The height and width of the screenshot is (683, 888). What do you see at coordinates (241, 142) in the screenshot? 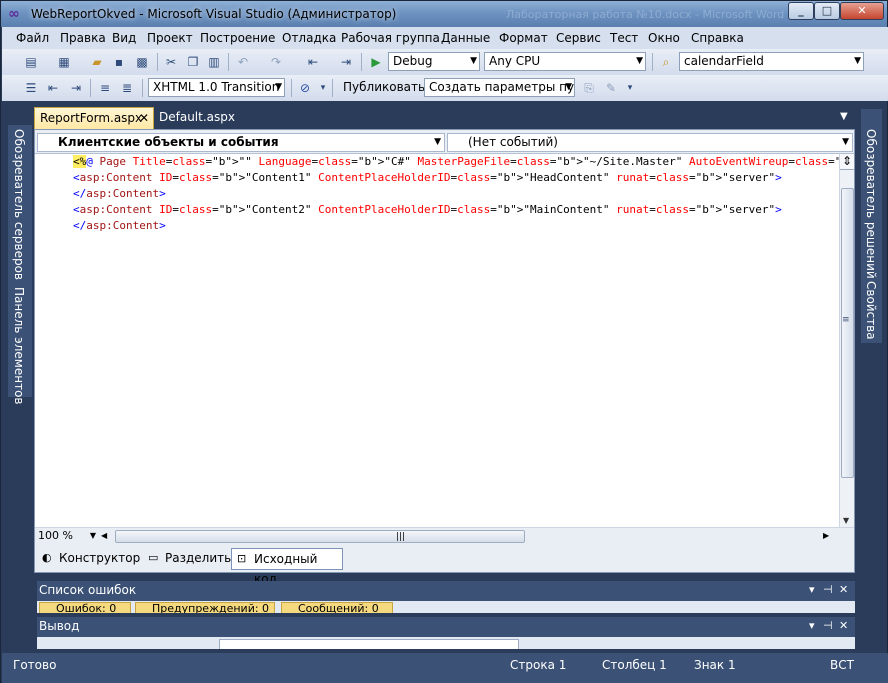
I see `objects-combo: Клиентские объекты и события ▼` at bounding box center [241, 142].